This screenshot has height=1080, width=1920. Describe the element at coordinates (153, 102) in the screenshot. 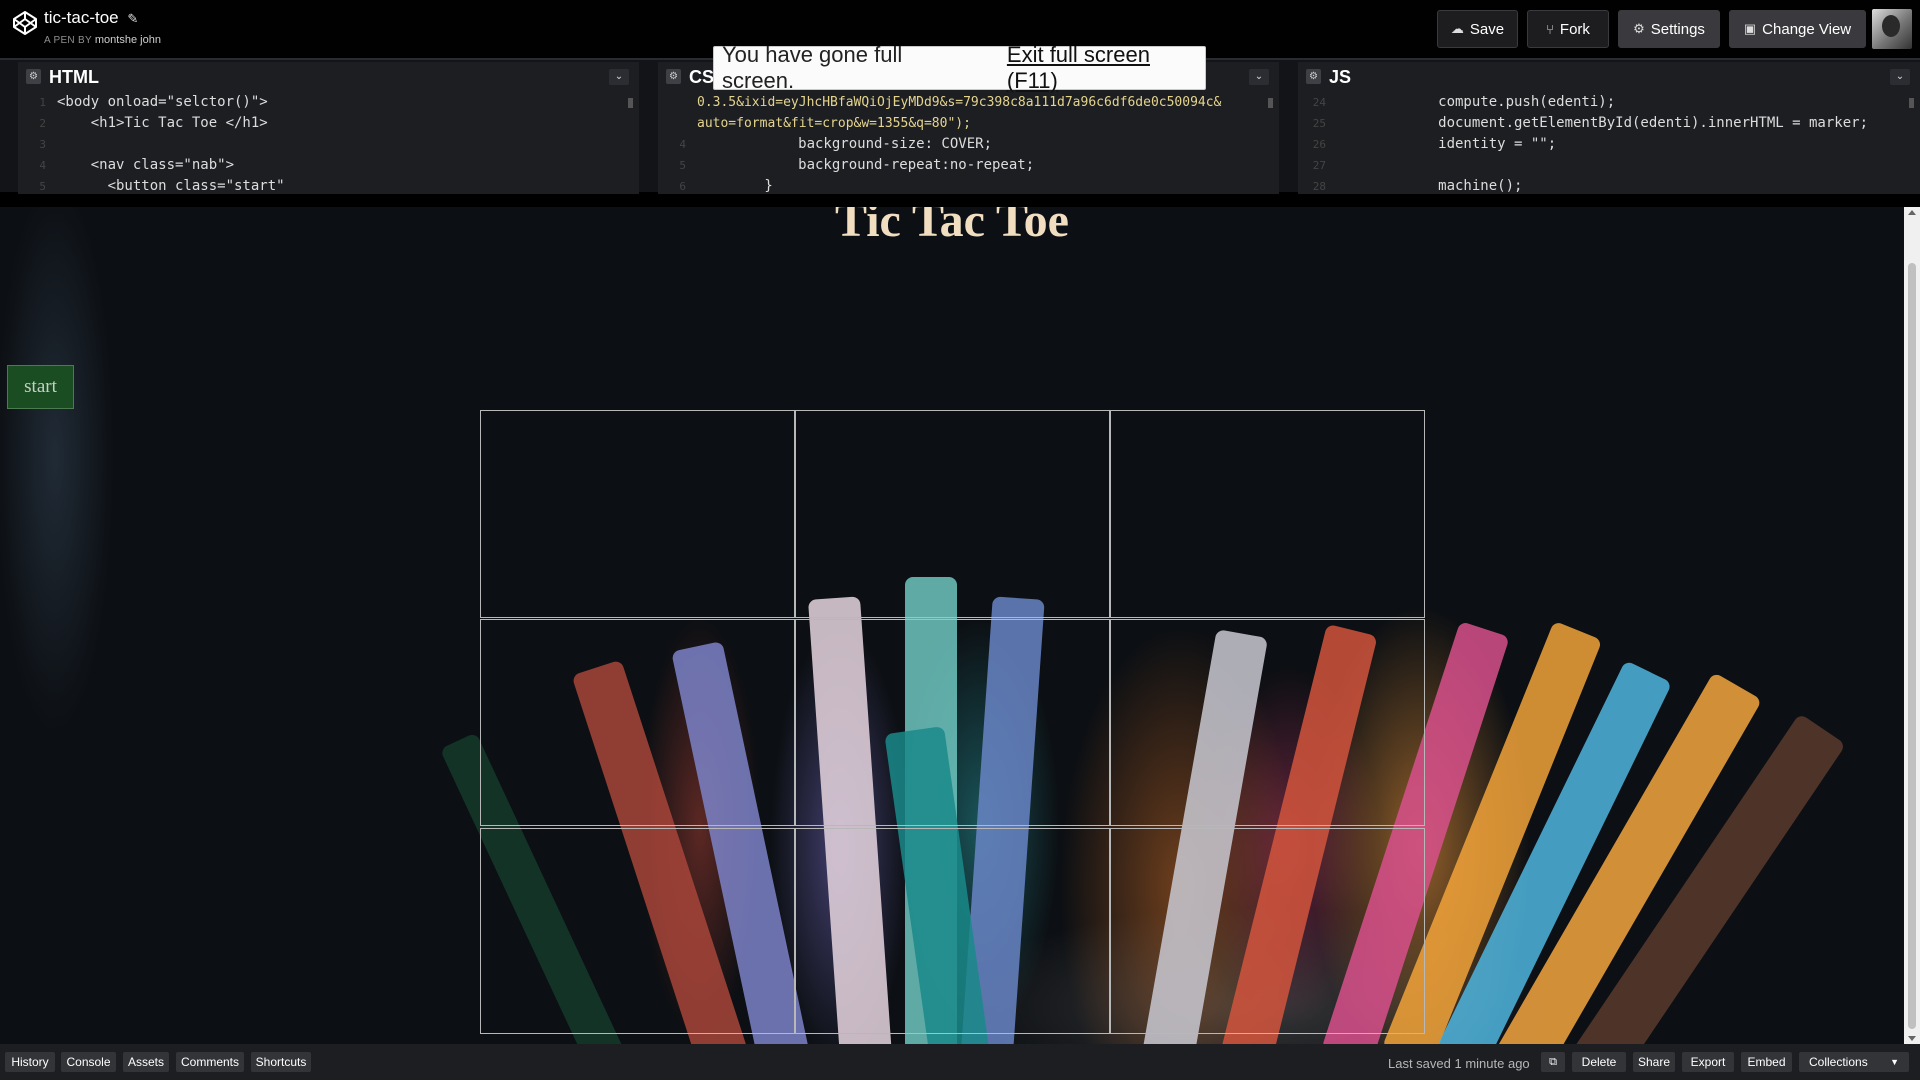

I see `code-line: 1 <body onload="selctor()">` at that location.